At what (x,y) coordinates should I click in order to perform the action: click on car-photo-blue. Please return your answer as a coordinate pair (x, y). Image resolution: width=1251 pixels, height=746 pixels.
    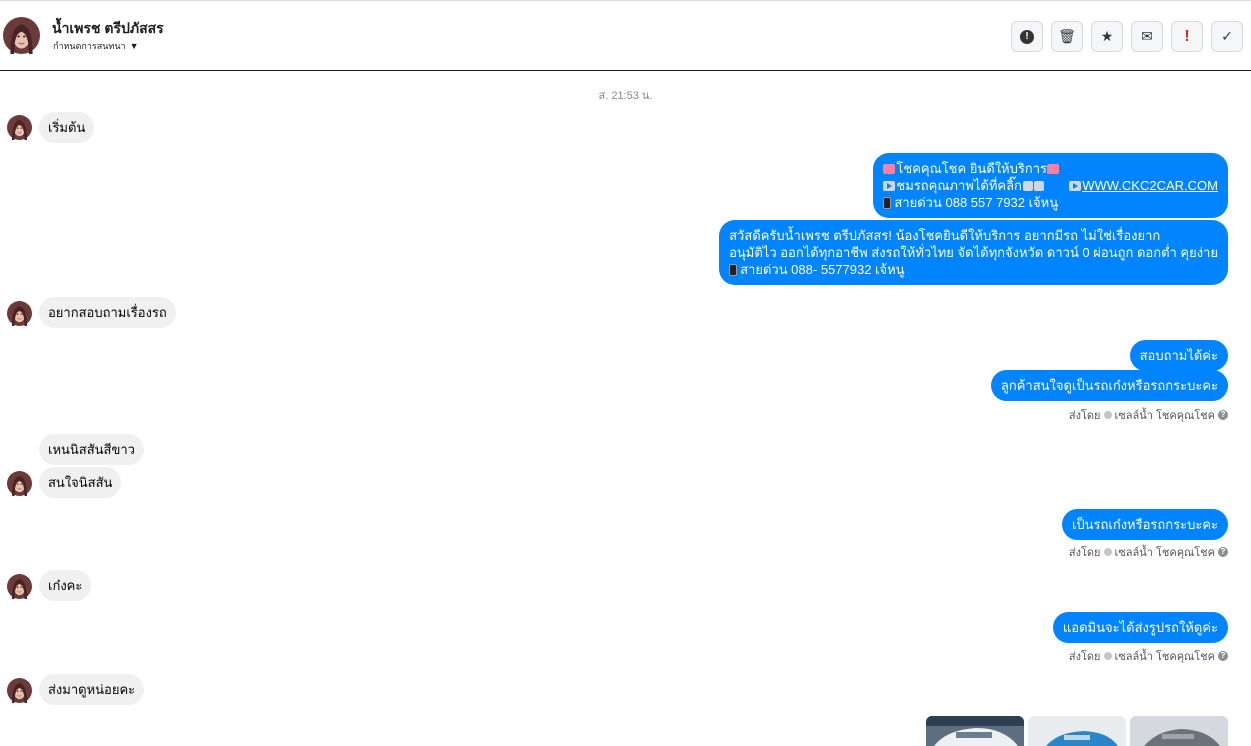
    Looking at the image, I should click on (1077, 731).